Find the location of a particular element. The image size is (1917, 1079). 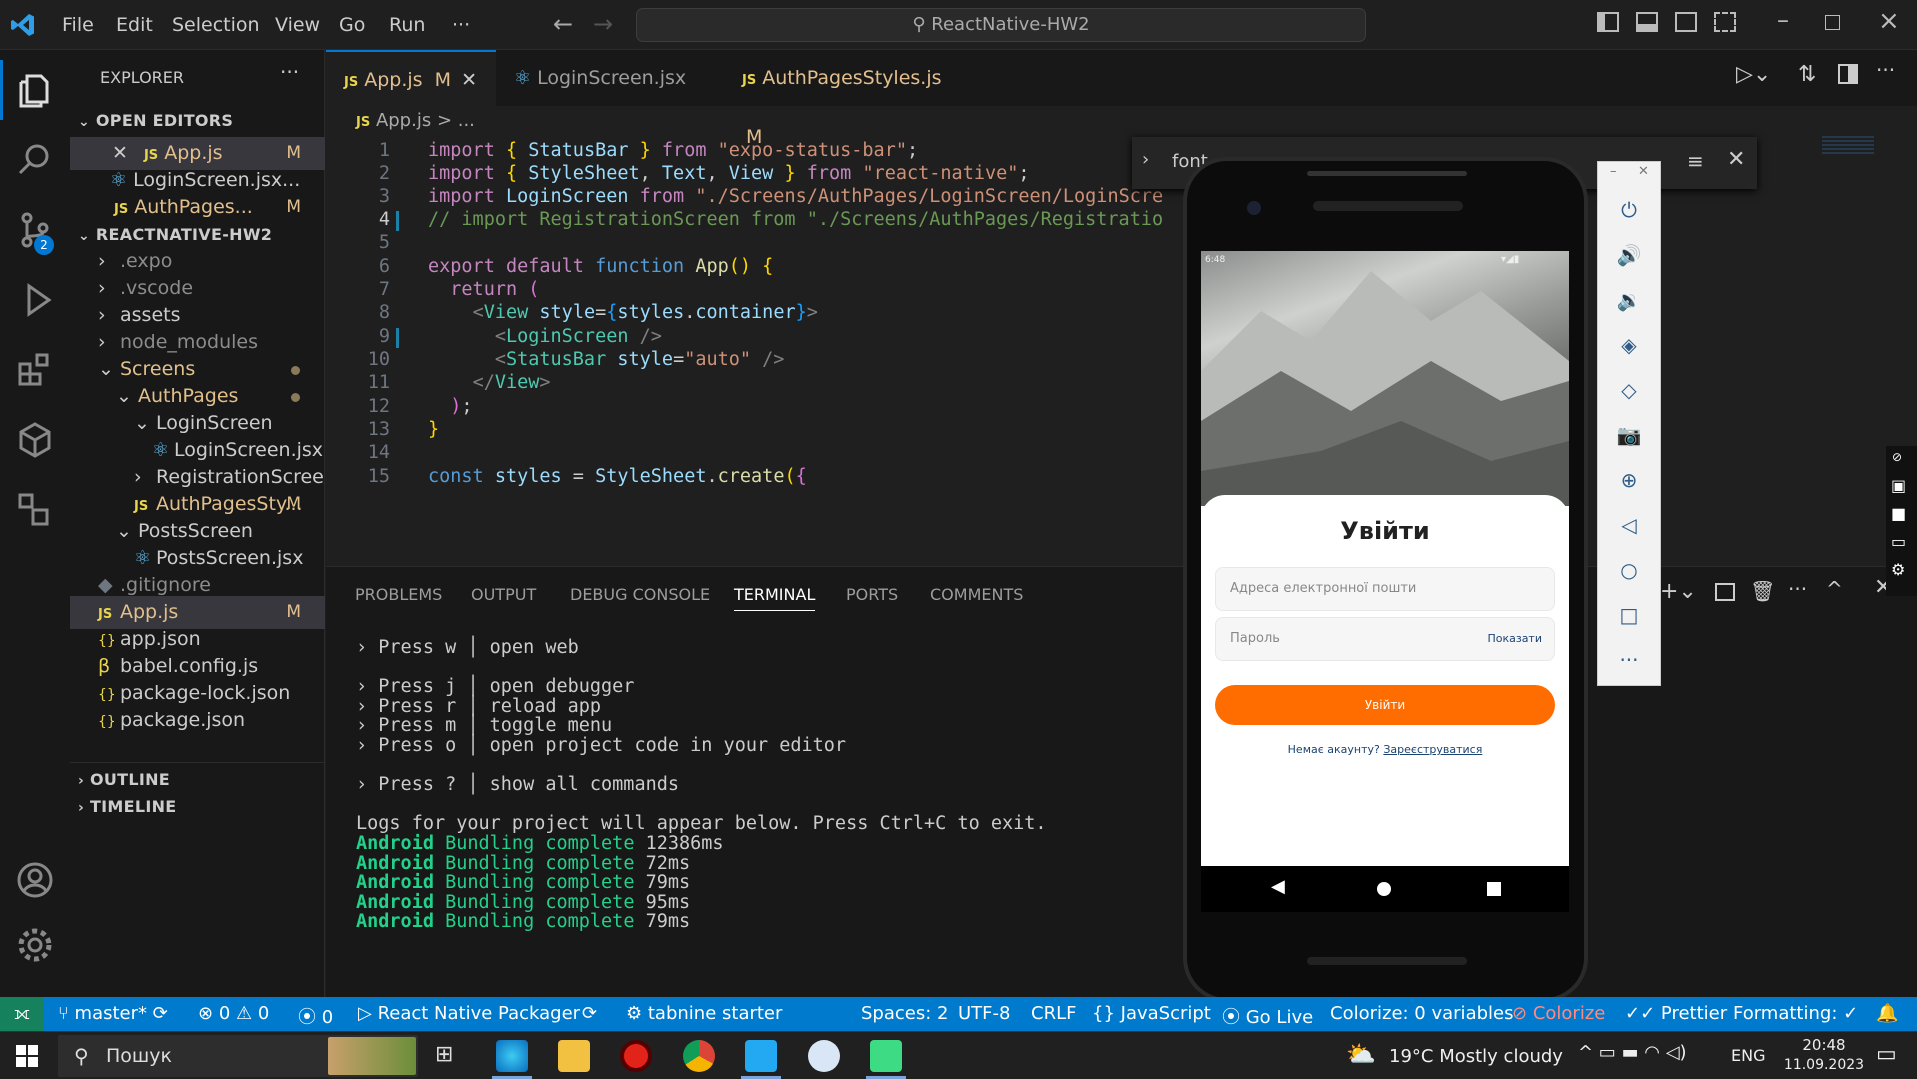

colorize-vars: Colorize: 0 variables is located at coordinates (1421, 1013).